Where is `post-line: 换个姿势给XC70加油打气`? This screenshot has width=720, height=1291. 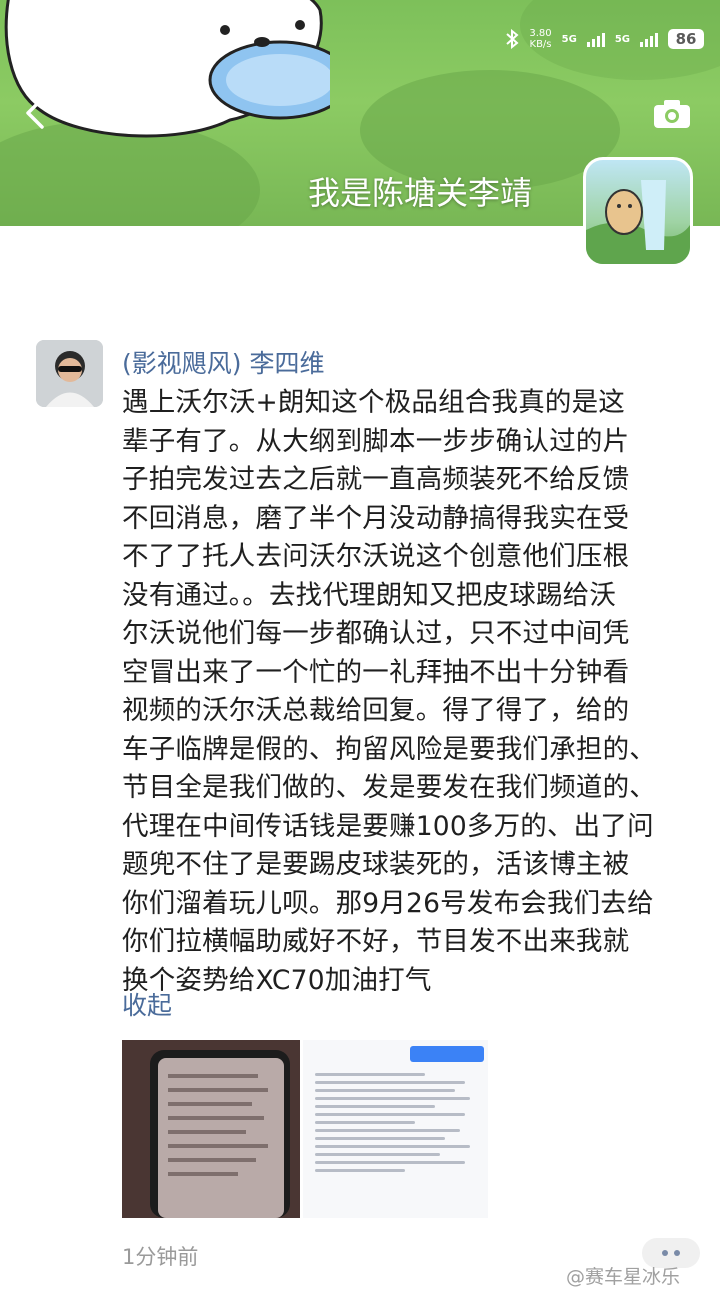
post-line: 换个姿势给XC70加油打气 is located at coordinates (277, 980).